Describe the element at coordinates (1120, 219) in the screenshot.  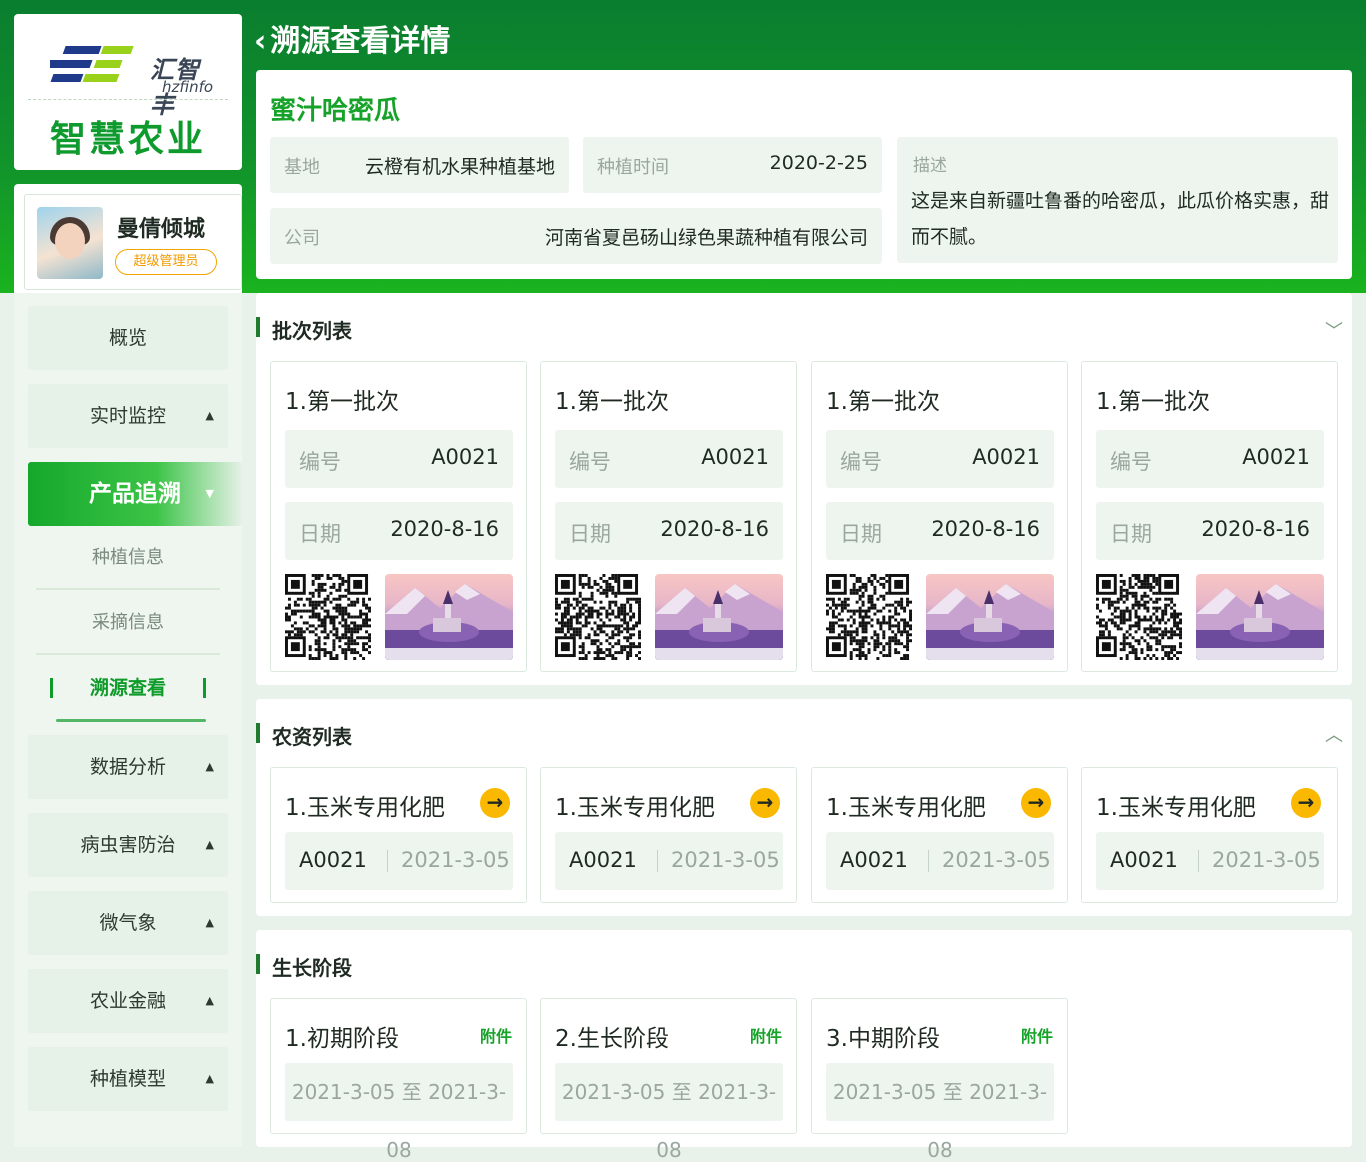
I see `field-value: 这是来自新疆吐鲁番的哈密瓜，此瓜价格实惠，甜而不腻。` at that location.